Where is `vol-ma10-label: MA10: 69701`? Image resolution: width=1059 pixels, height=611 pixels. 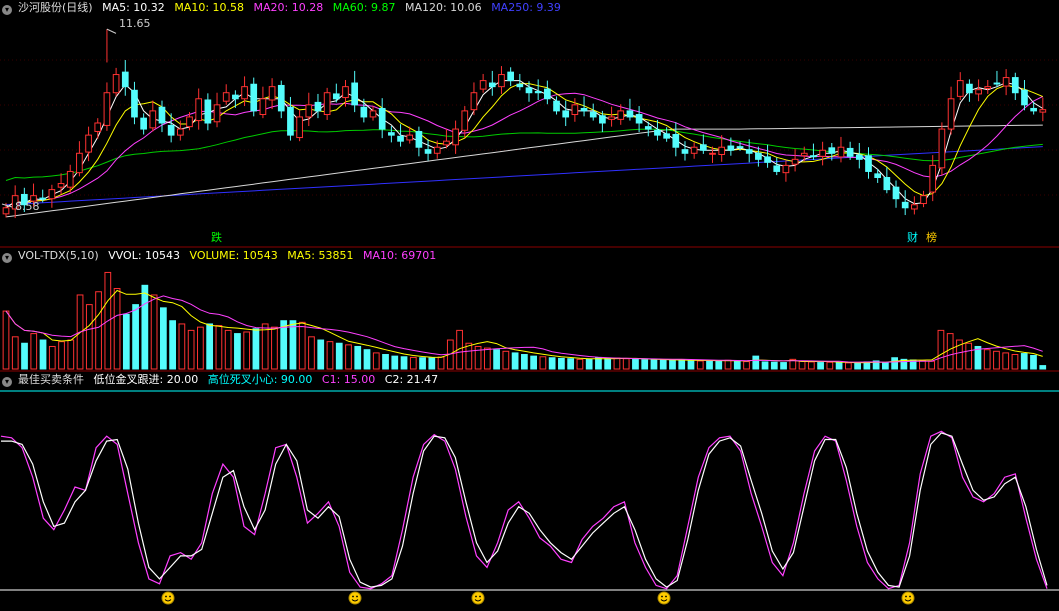 vol-ma10-label: MA10: 69701 is located at coordinates (400, 255).